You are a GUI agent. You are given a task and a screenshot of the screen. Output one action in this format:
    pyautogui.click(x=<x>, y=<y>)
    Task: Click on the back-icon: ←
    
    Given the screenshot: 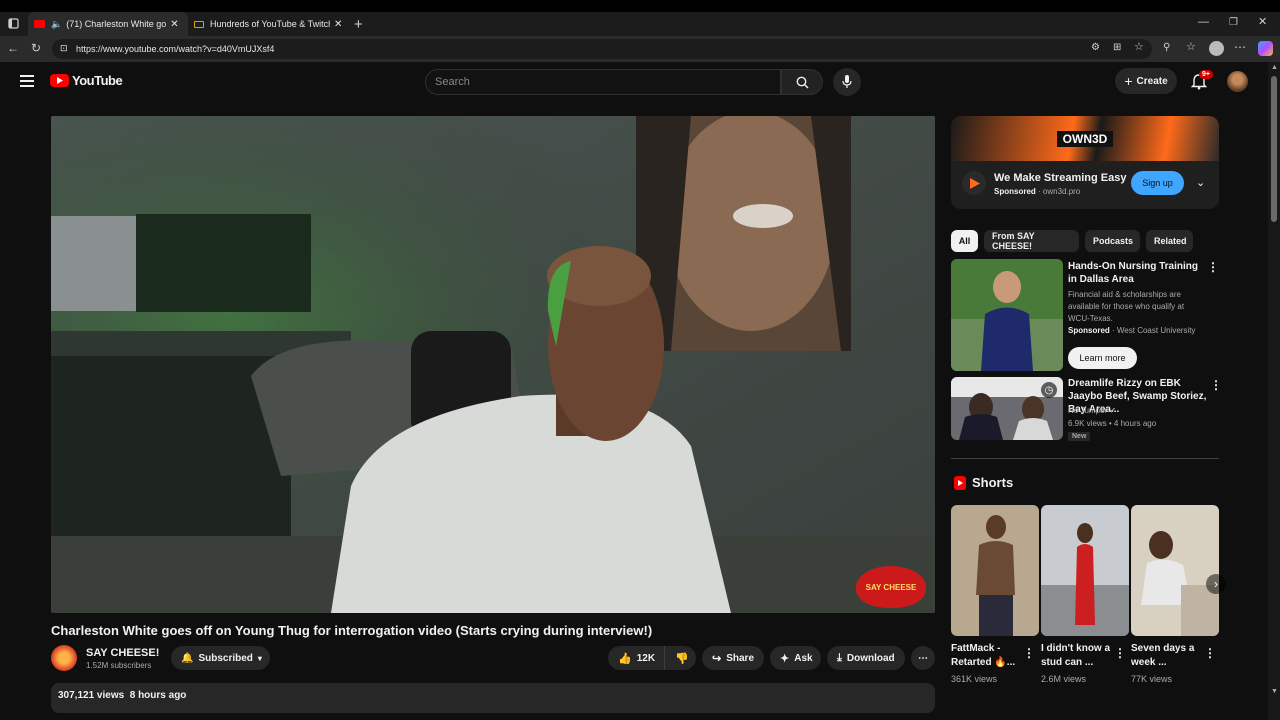 What is the action you would take?
    pyautogui.click(x=13, y=48)
    